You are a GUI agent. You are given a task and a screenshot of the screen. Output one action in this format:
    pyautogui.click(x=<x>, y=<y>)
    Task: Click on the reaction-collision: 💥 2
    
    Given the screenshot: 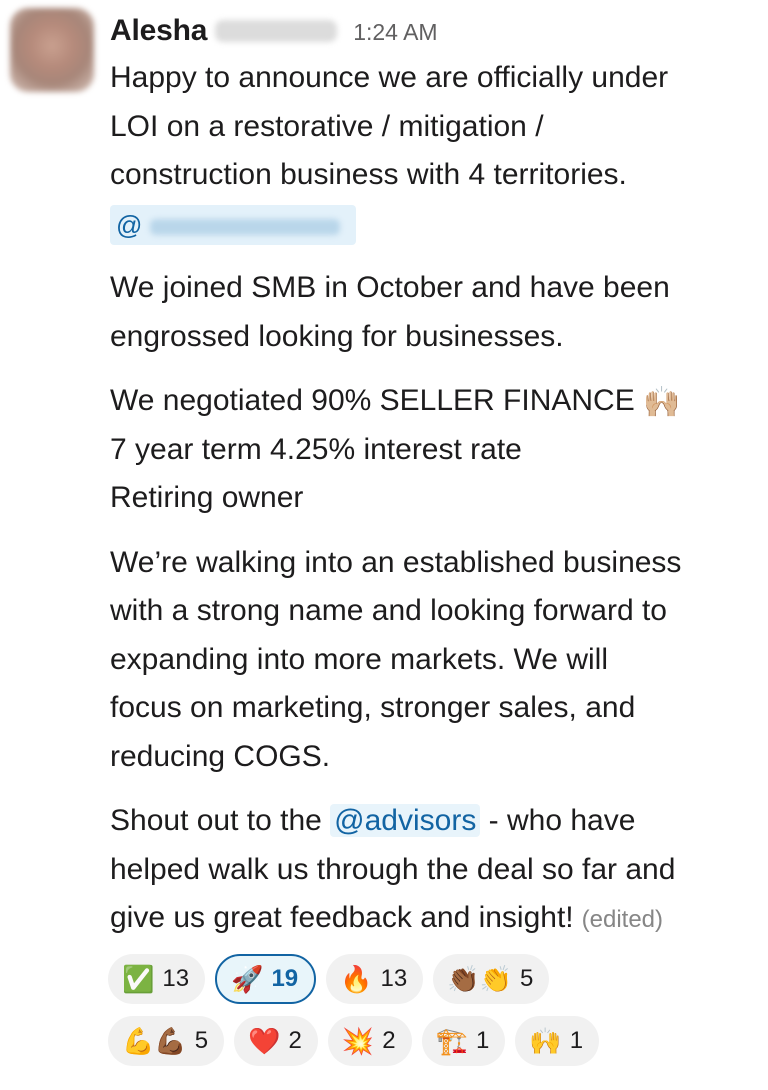 What is the action you would take?
    pyautogui.click(x=369, y=1041)
    